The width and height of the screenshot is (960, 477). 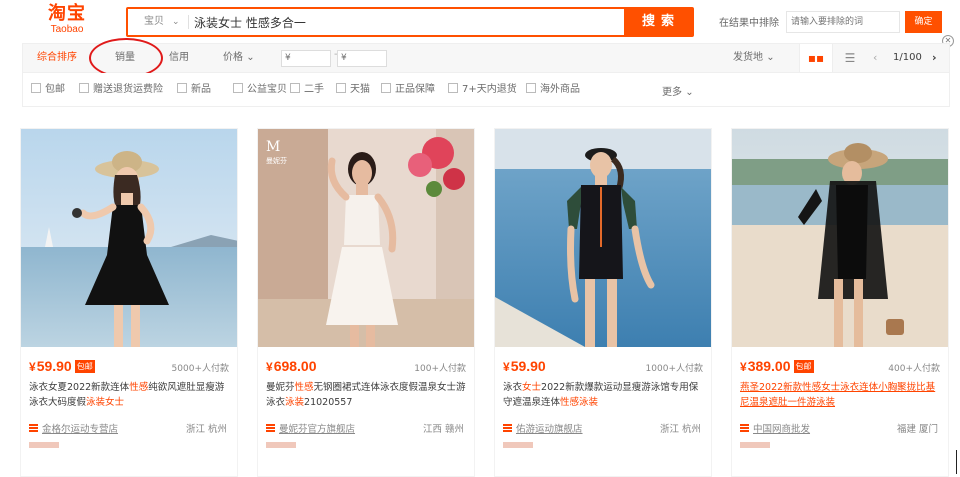 I want to click on shop-location: 江西 赣州, so click(x=443, y=429).